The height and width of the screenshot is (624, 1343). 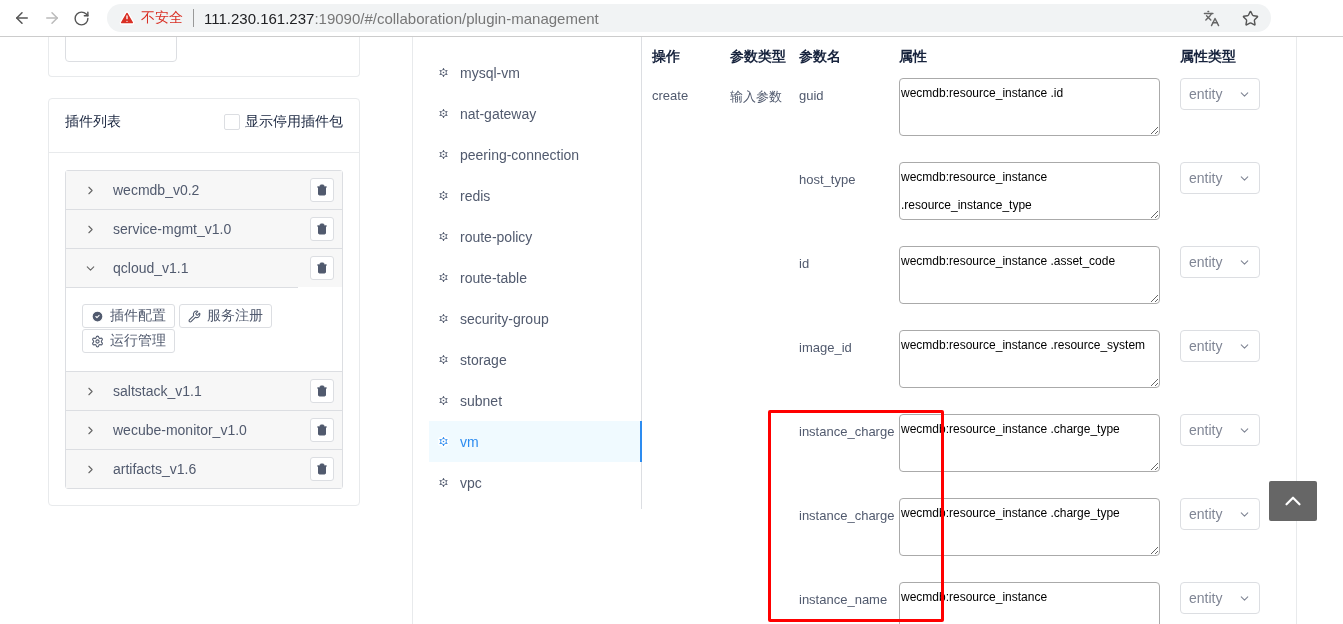 I want to click on check-circle-icon, so click(x=97, y=316).